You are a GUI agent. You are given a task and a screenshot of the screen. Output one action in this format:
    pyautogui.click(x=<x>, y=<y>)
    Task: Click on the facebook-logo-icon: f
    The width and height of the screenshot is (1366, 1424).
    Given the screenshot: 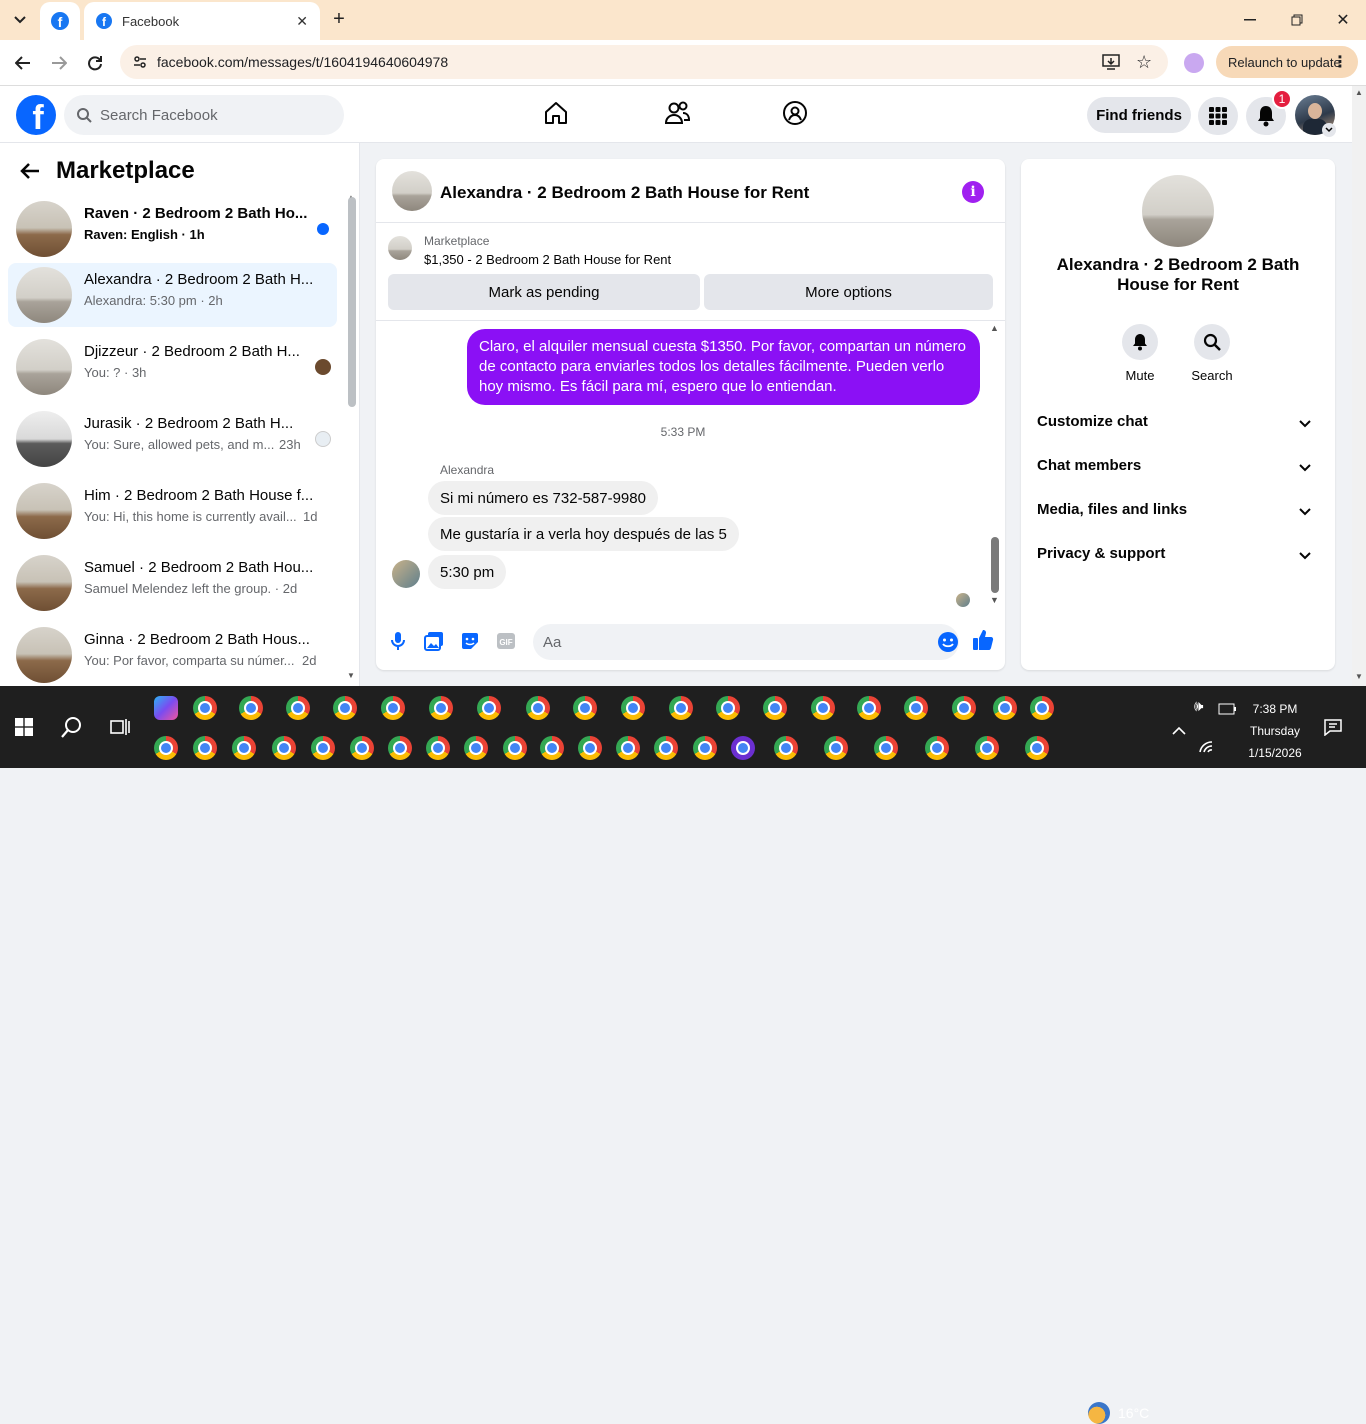 What is the action you would take?
    pyautogui.click(x=36, y=115)
    